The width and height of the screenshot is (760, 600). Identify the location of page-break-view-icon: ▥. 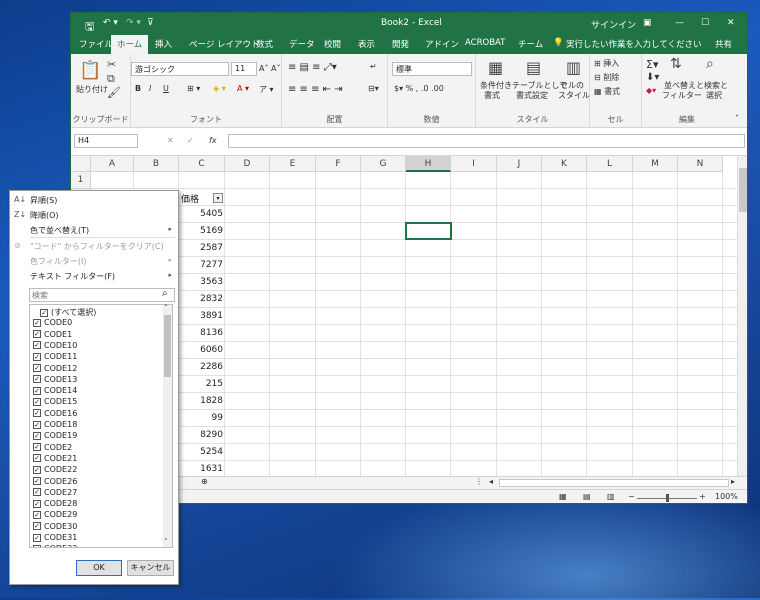
(611, 496).